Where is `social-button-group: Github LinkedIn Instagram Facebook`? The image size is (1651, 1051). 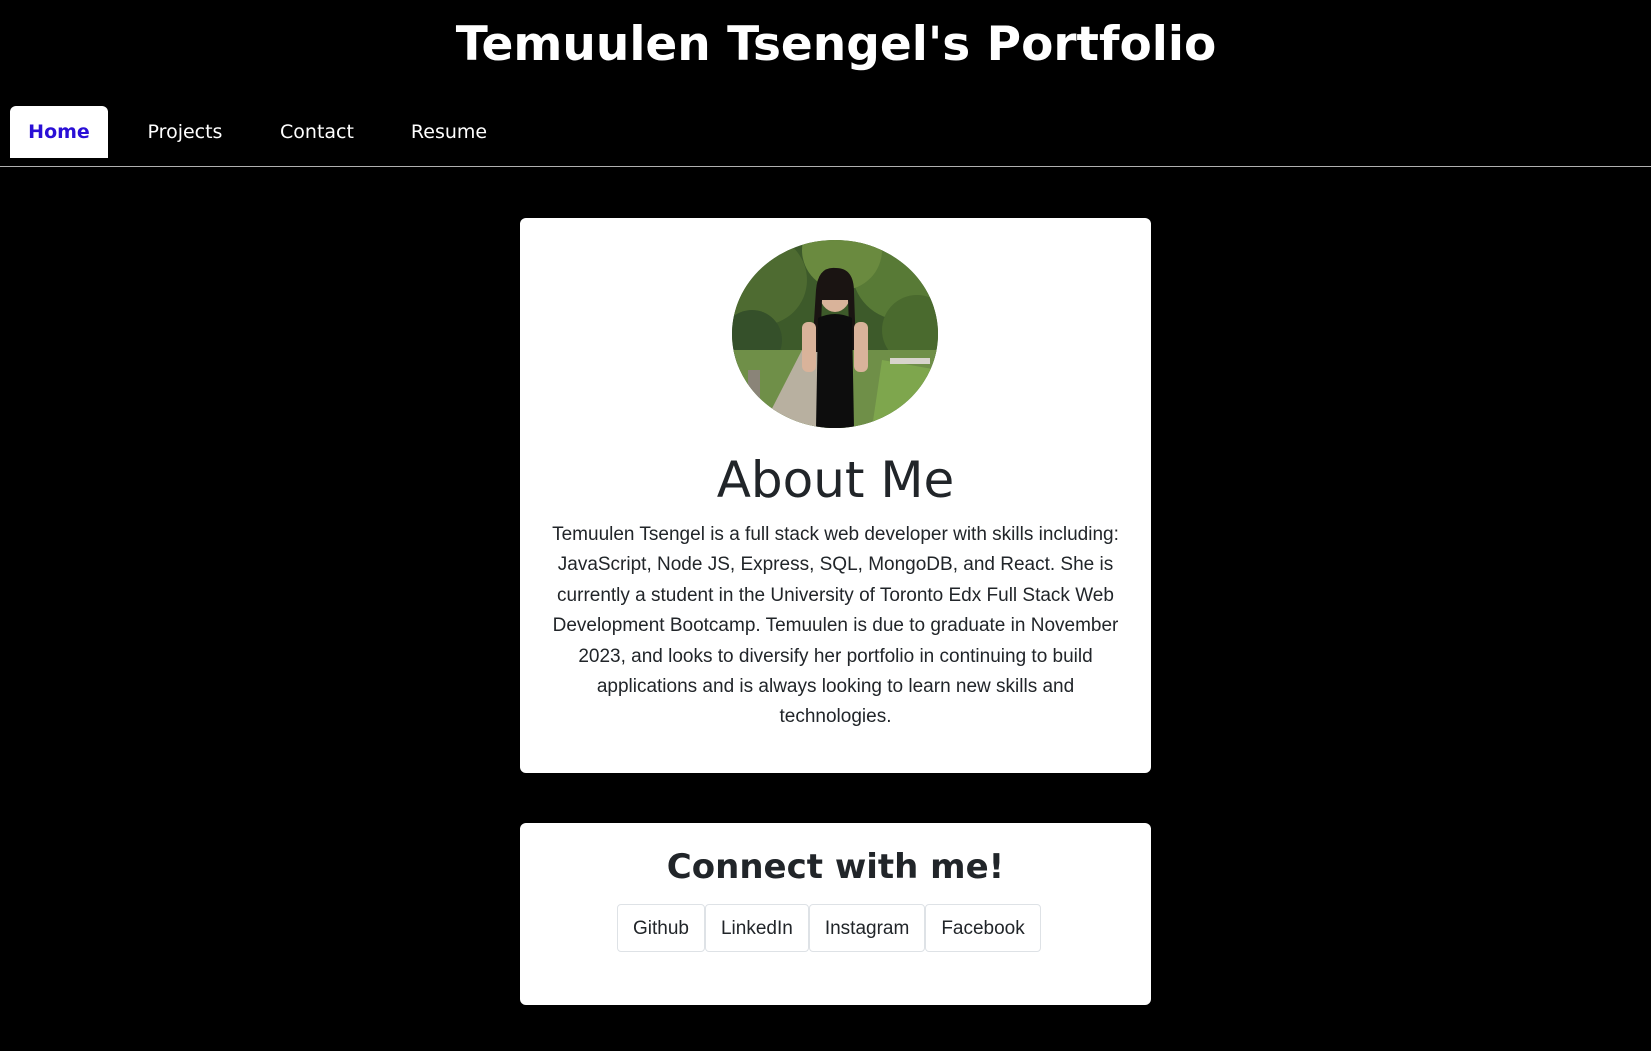
social-button-group: Github LinkedIn Instagram Facebook is located at coordinates (829, 929).